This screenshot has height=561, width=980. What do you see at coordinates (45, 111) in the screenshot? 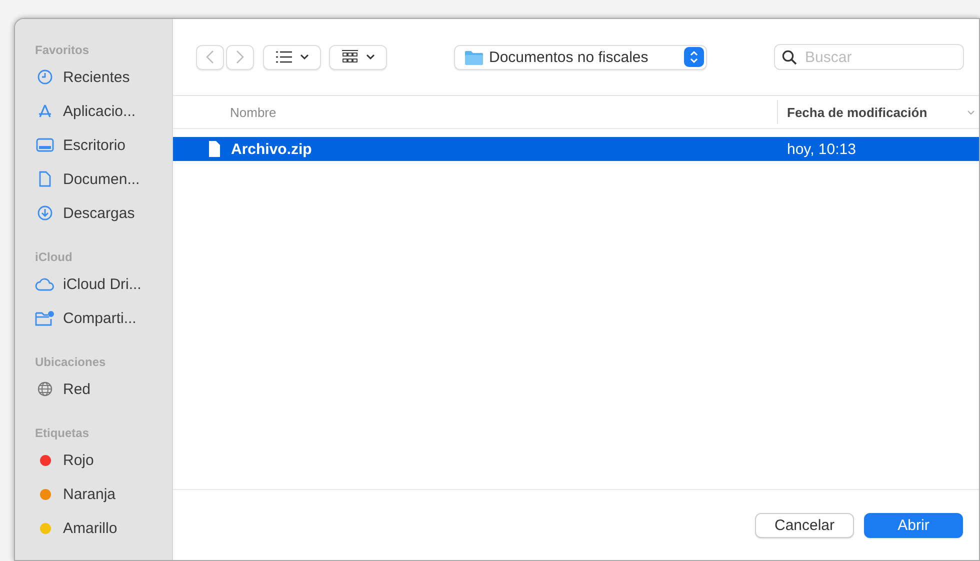
I see `apps-icon` at bounding box center [45, 111].